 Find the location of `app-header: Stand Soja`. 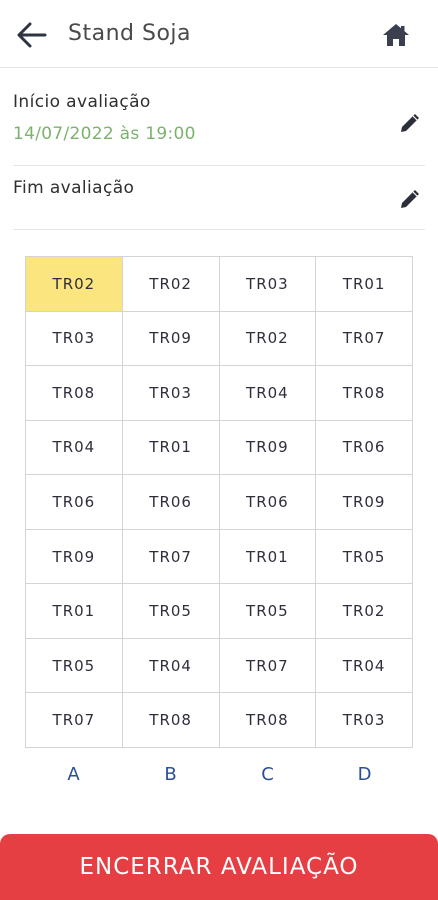

app-header: Stand Soja is located at coordinates (219, 34).